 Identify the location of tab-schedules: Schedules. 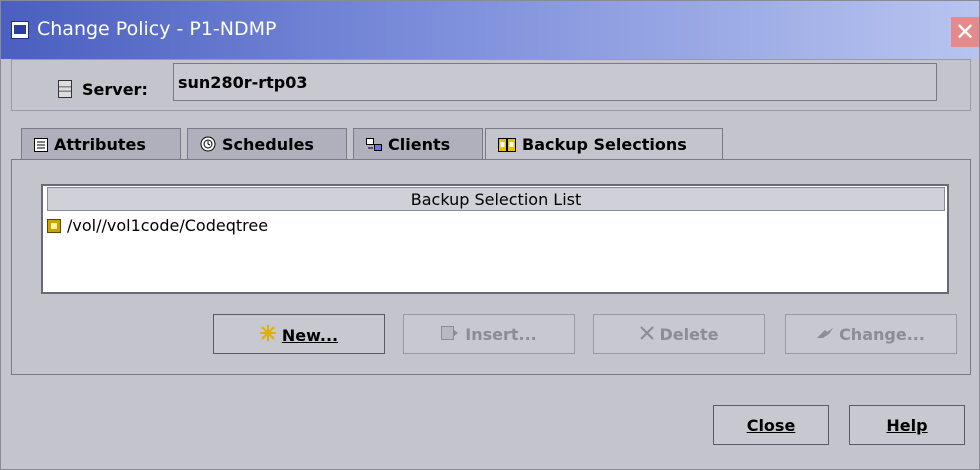
(267, 144).